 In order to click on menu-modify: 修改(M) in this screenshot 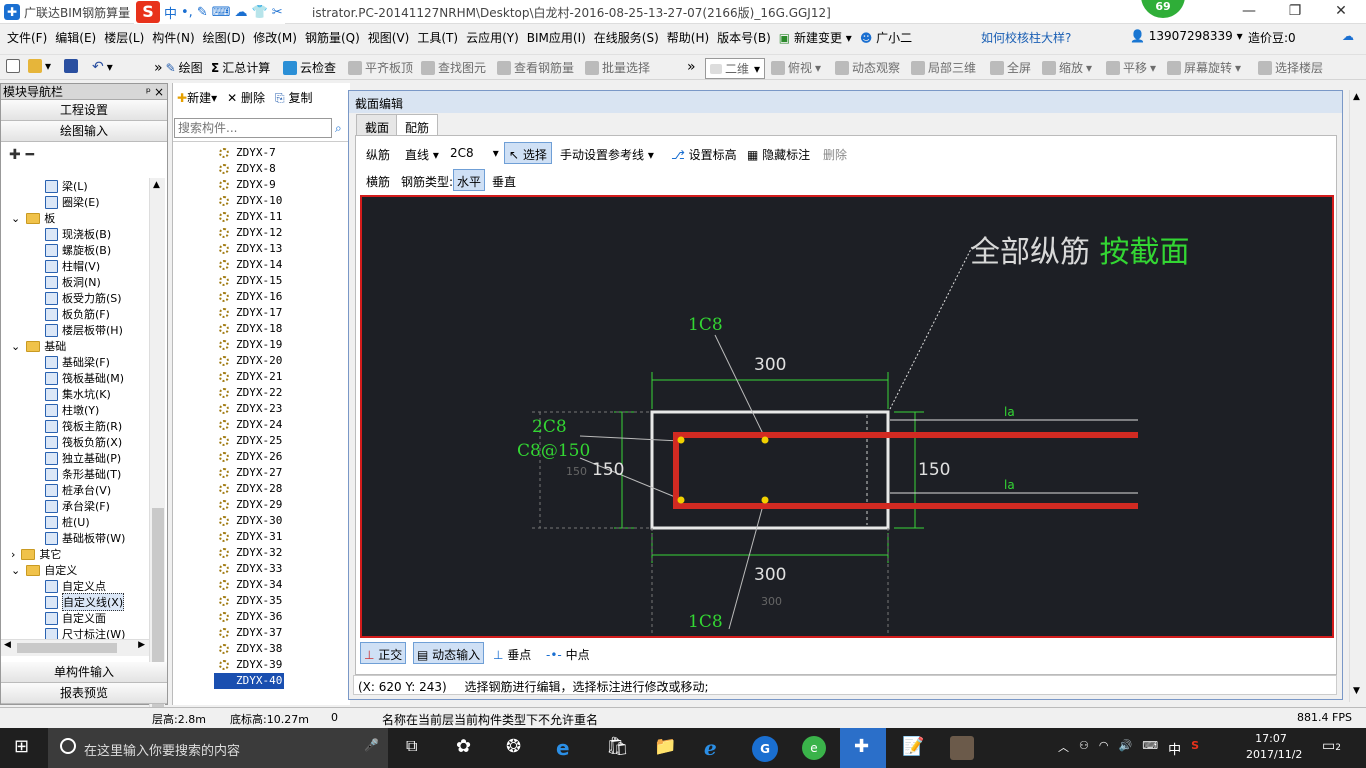, I will do `click(275, 37)`.